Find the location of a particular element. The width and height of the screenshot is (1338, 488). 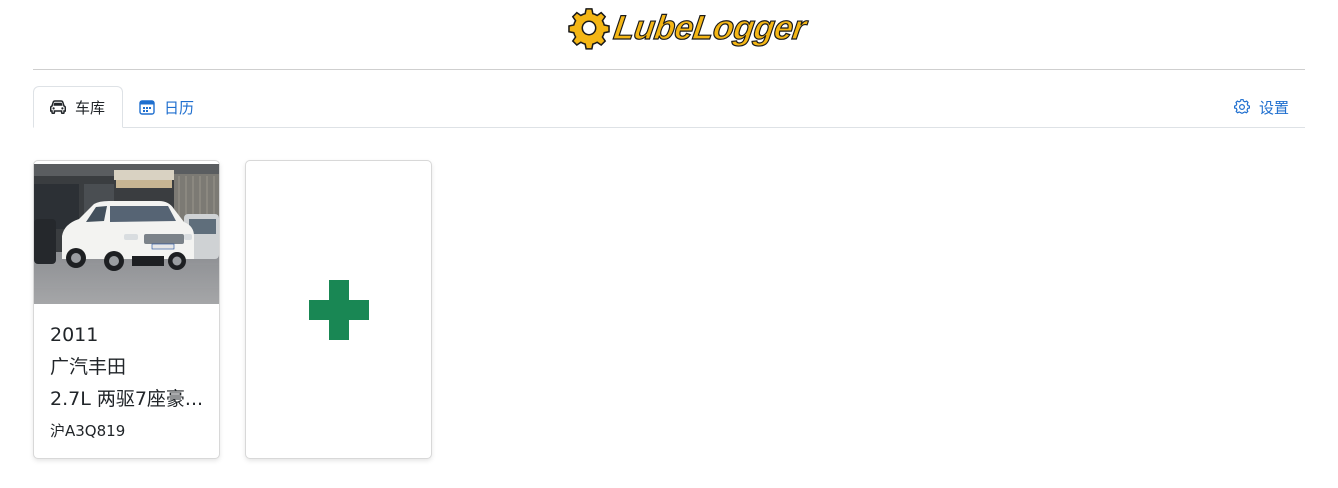

tab-calendar: 日历 is located at coordinates (166, 107).